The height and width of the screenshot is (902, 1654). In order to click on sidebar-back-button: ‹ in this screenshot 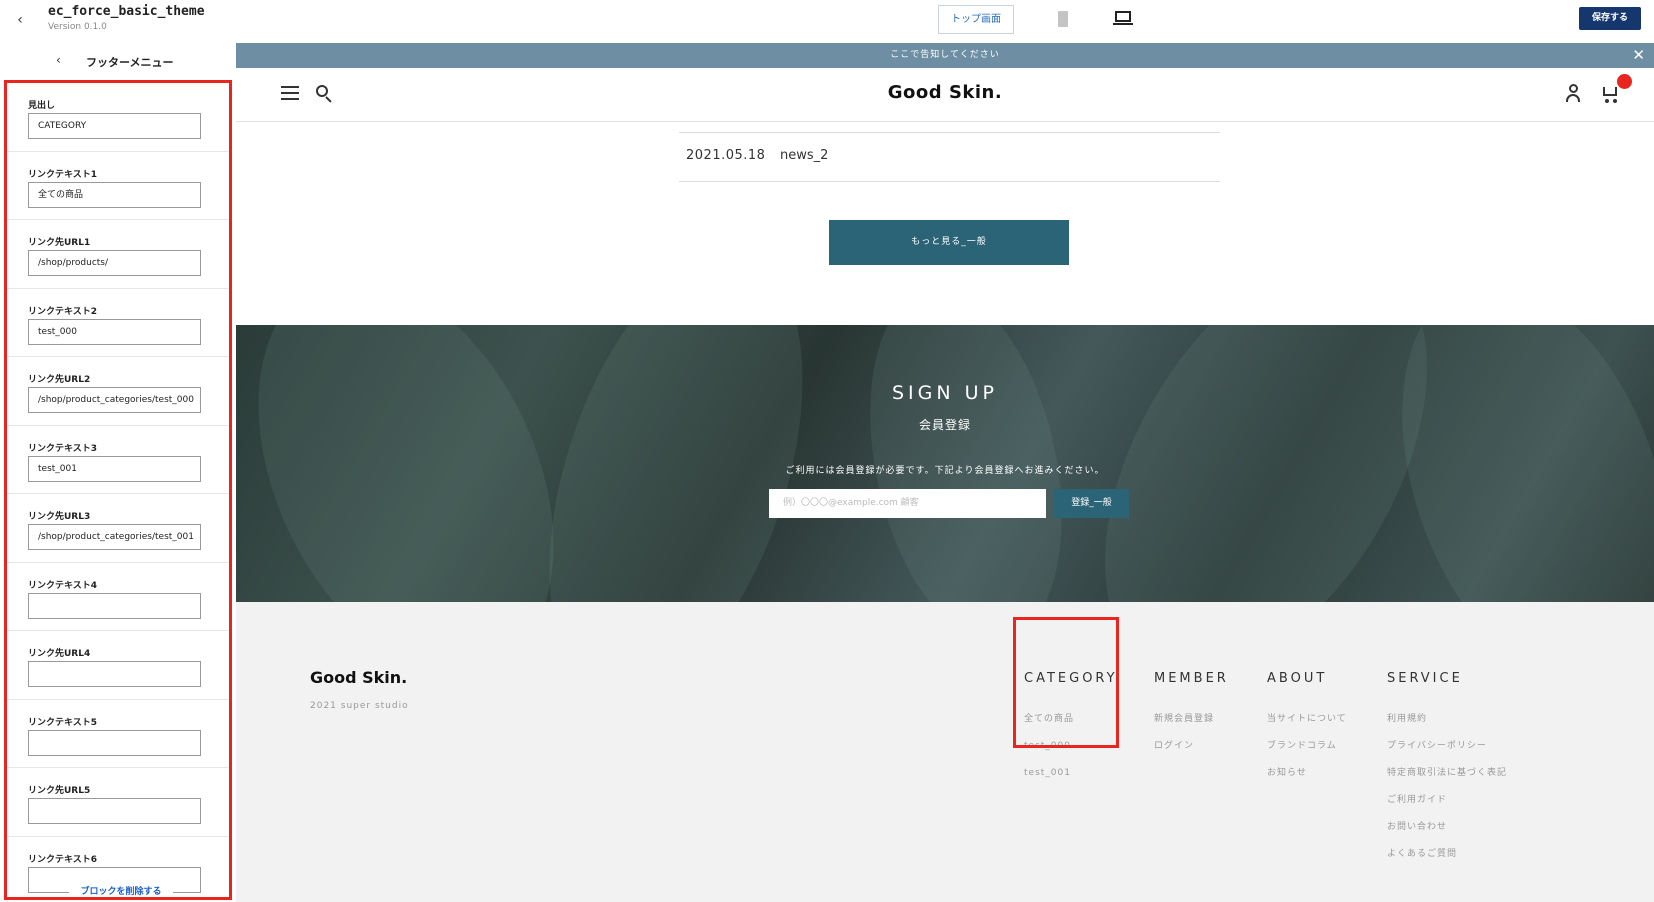, I will do `click(58, 60)`.